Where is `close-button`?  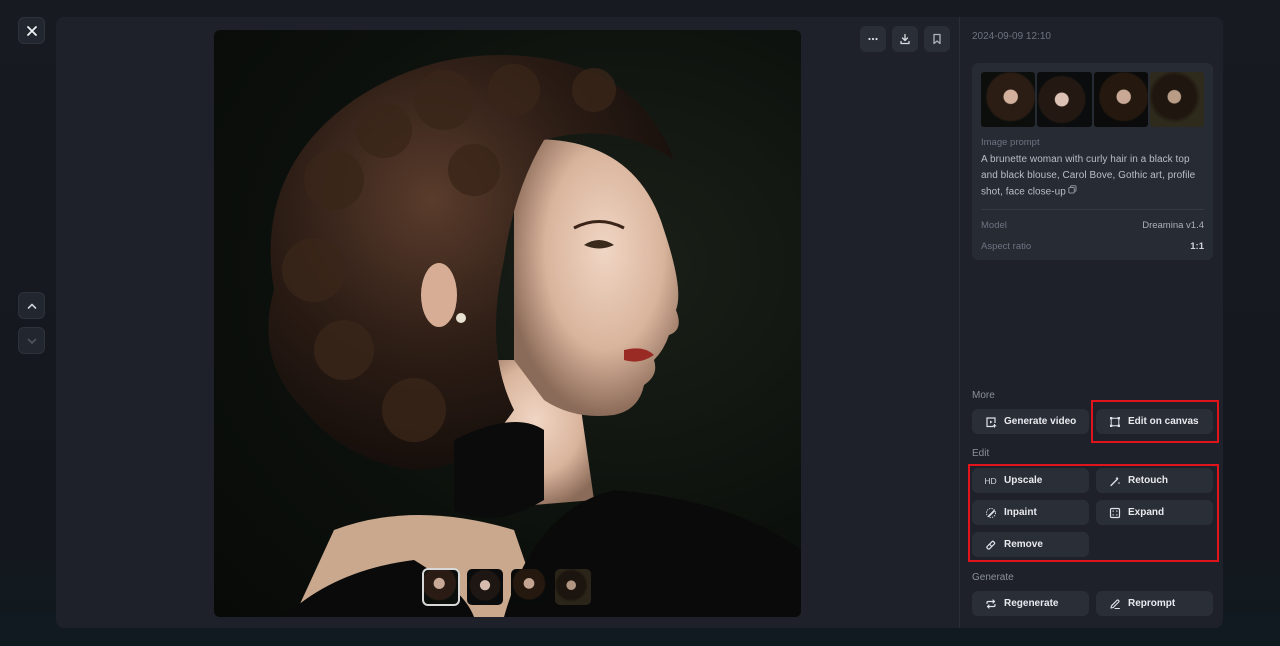 close-button is located at coordinates (31, 30).